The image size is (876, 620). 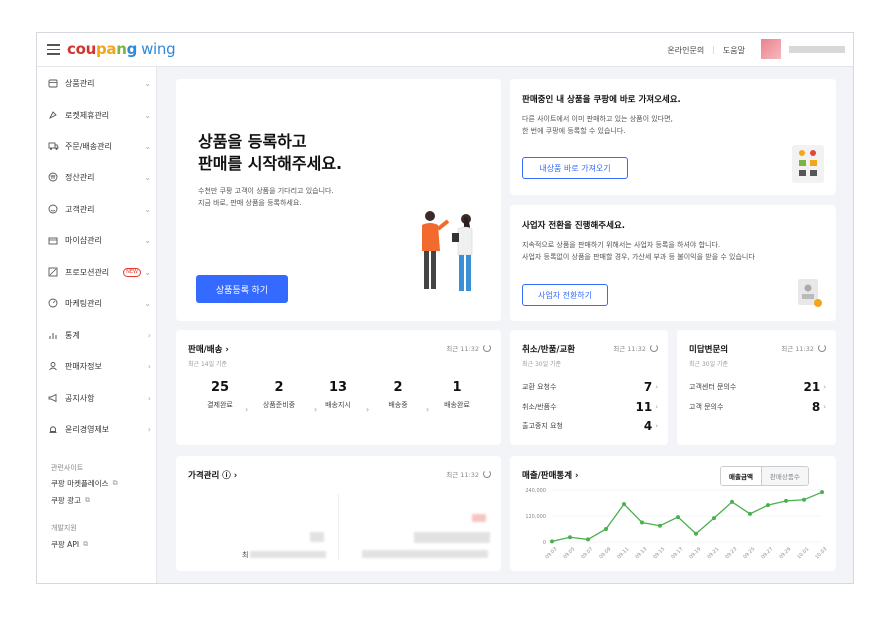 I want to click on rocket-icon, so click(x=53, y=115).